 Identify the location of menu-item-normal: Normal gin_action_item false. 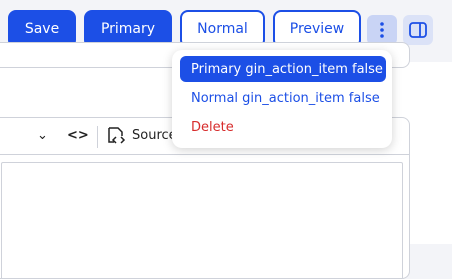
(283, 98).